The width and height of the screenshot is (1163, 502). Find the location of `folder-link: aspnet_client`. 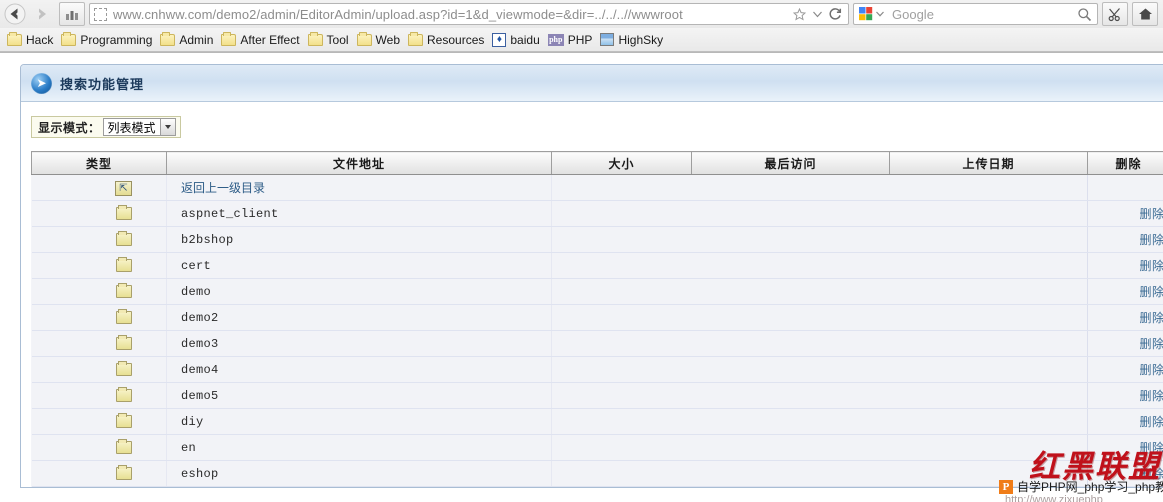

folder-link: aspnet_client is located at coordinates (230, 214).